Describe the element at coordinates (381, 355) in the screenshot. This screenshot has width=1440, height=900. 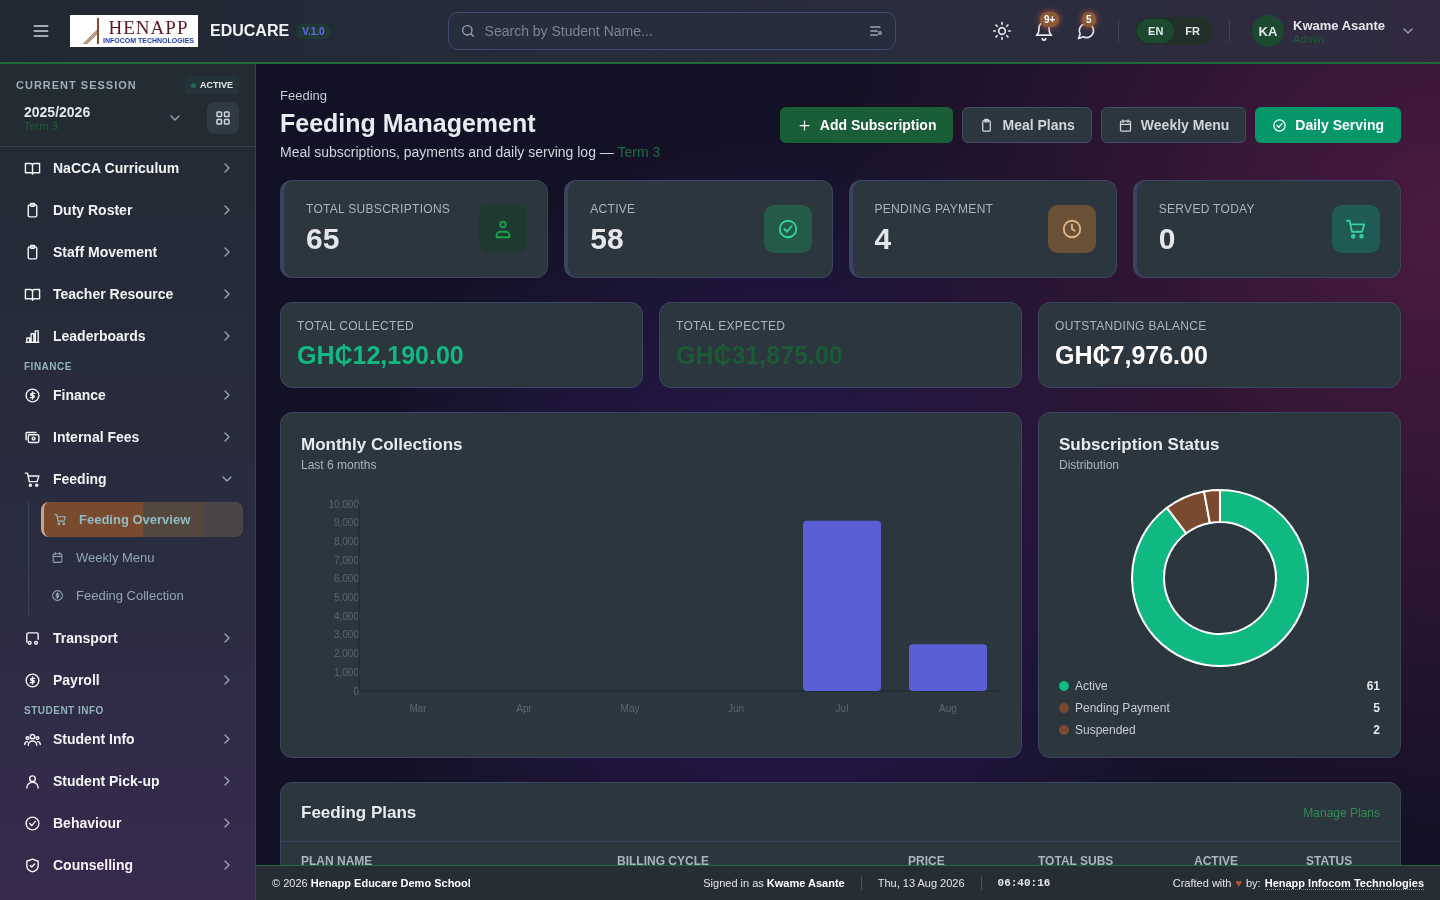
I see `amount-value: GH₵12,190.00` at that location.